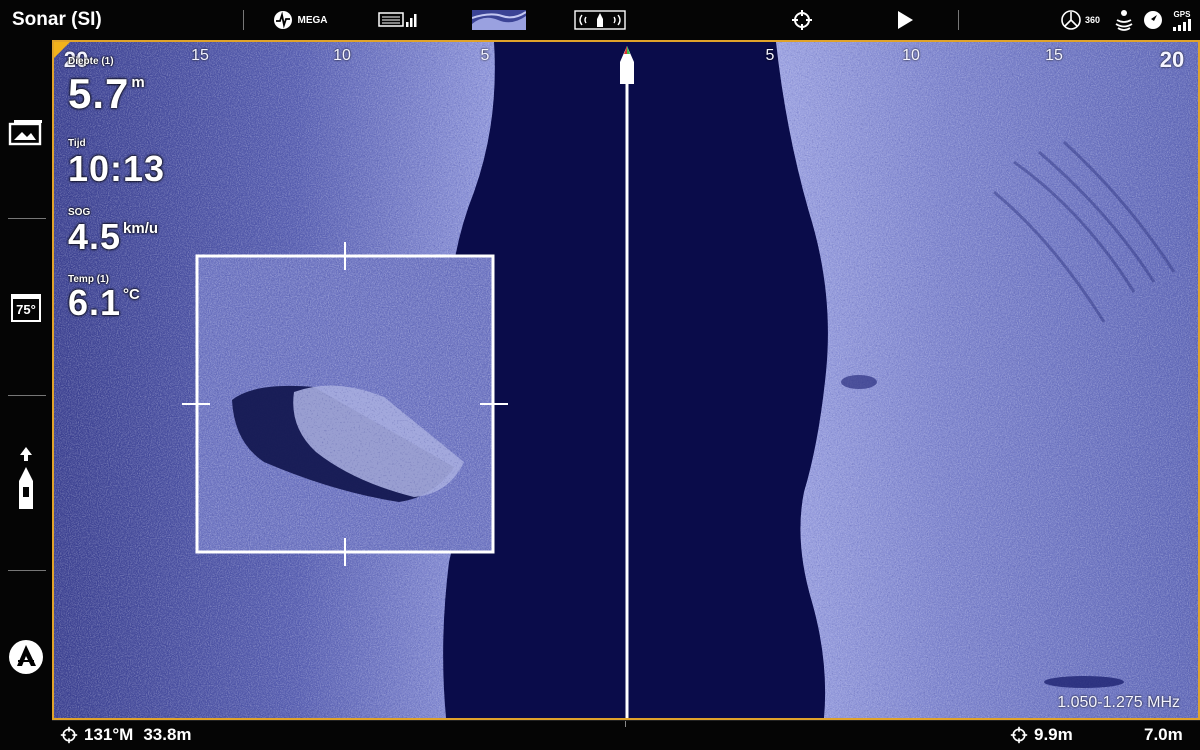  What do you see at coordinates (99, 93) in the screenshot?
I see `depth-value: 5.7` at bounding box center [99, 93].